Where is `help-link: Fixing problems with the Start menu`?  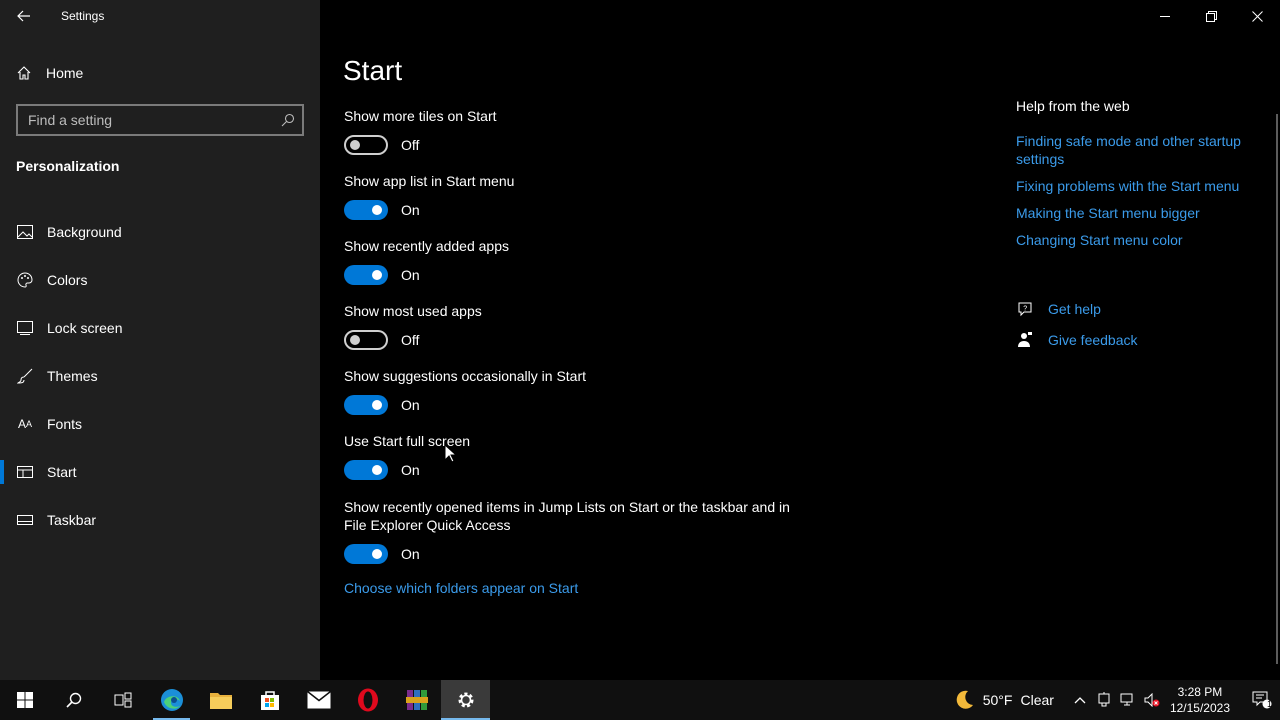 help-link: Fixing problems with the Start menu is located at coordinates (1141, 186).